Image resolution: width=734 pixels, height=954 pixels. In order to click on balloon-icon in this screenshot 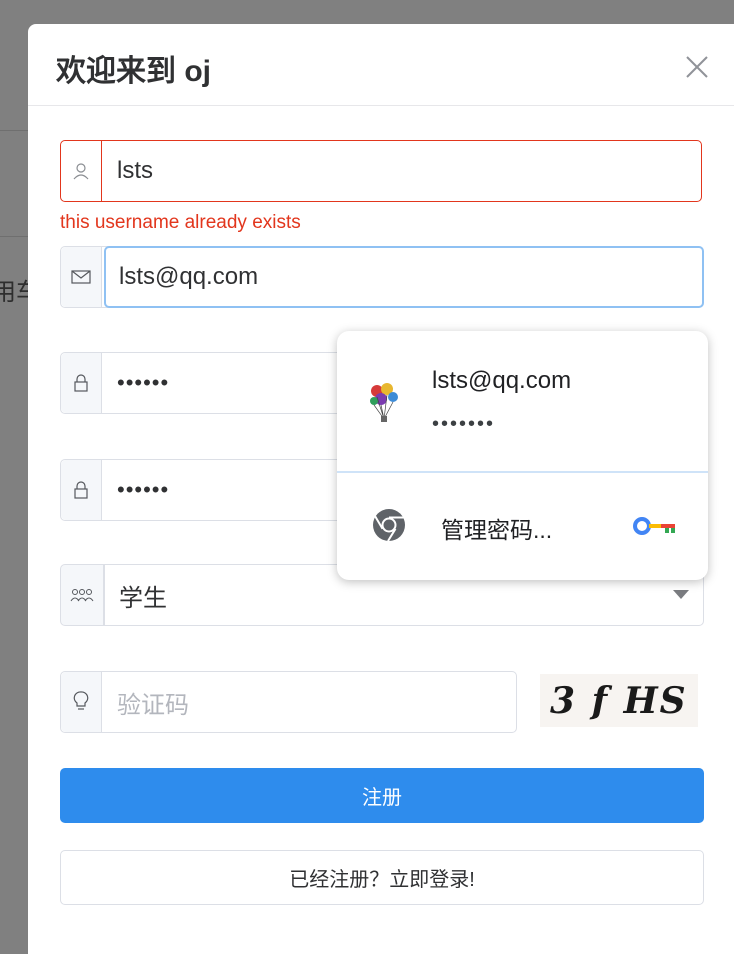, I will do `click(384, 402)`.